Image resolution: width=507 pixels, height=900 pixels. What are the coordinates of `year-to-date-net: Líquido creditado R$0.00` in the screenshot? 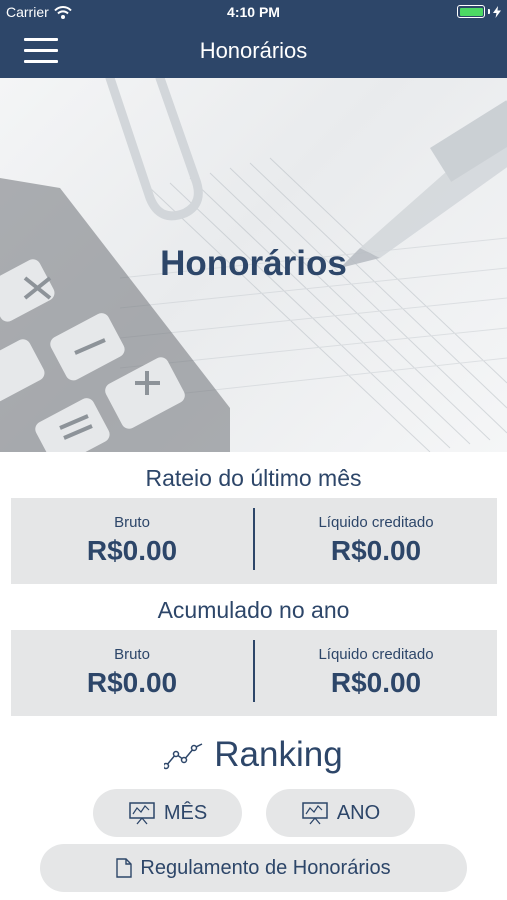 It's located at (376, 673).